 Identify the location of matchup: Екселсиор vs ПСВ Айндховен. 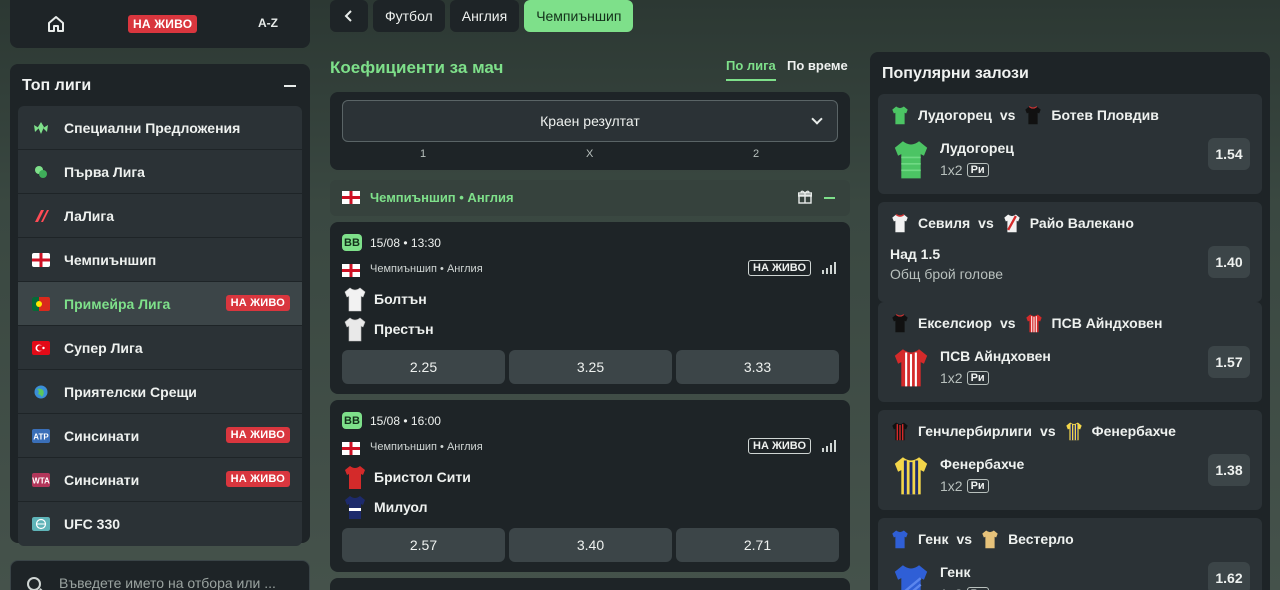
(1026, 323).